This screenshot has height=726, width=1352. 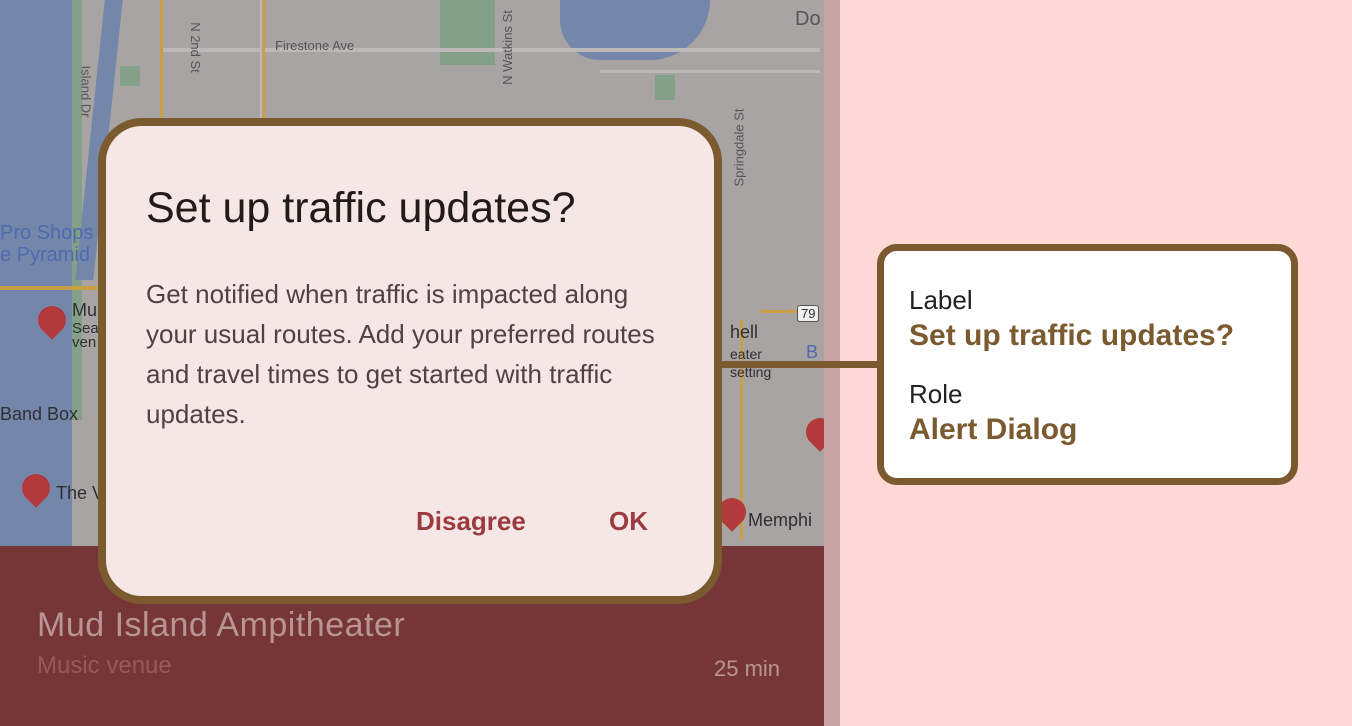 What do you see at coordinates (744, 332) in the screenshot?
I see `poi-label: hell` at bounding box center [744, 332].